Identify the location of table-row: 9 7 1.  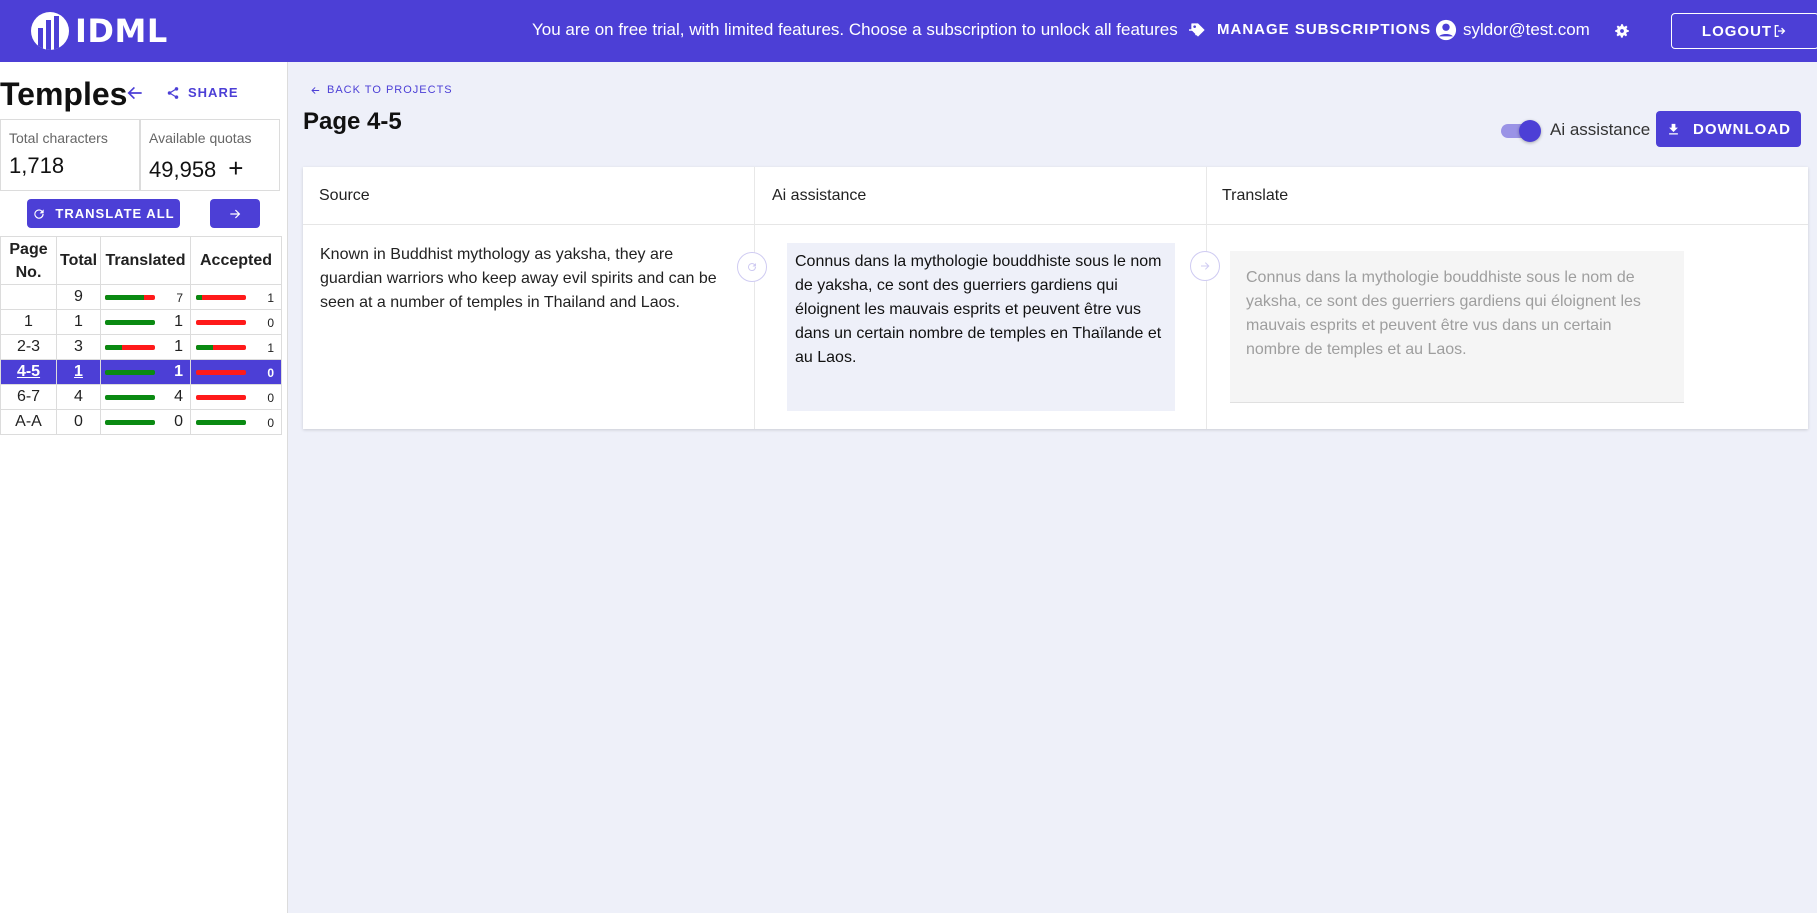
(141, 297).